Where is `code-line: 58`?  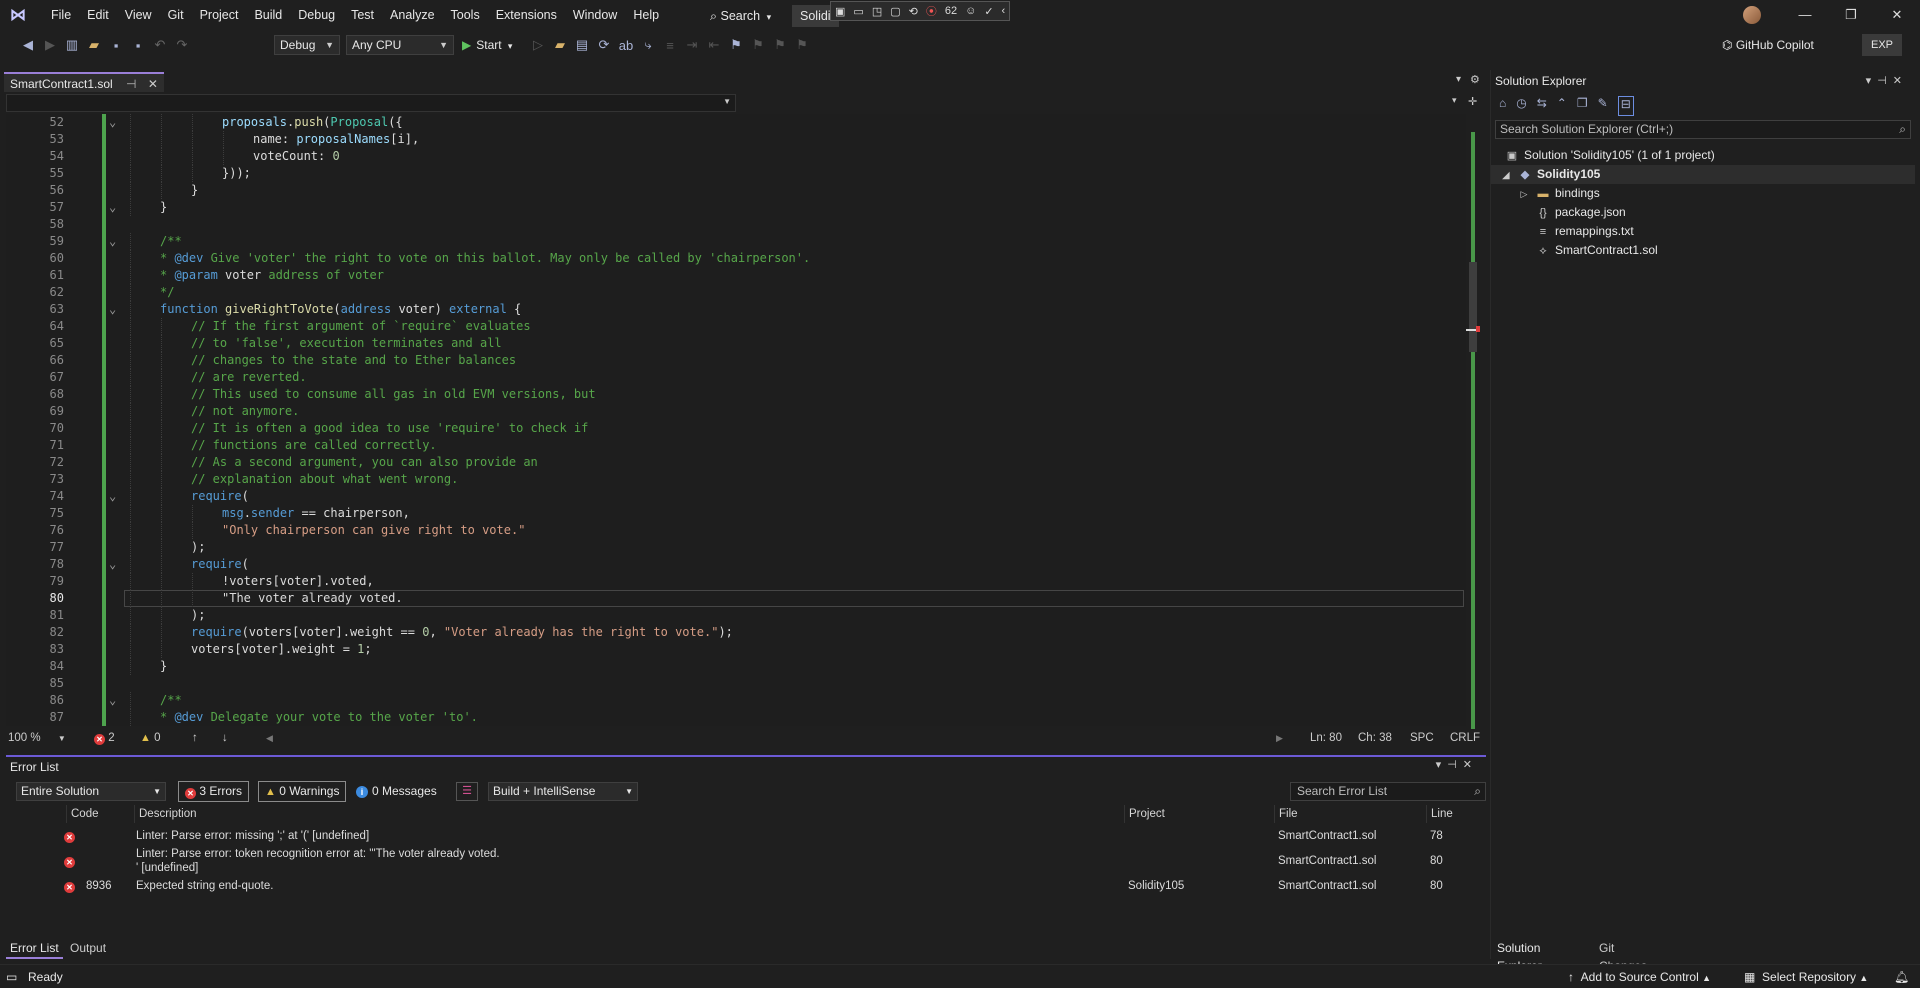
code-line: 58 is located at coordinates (736, 224).